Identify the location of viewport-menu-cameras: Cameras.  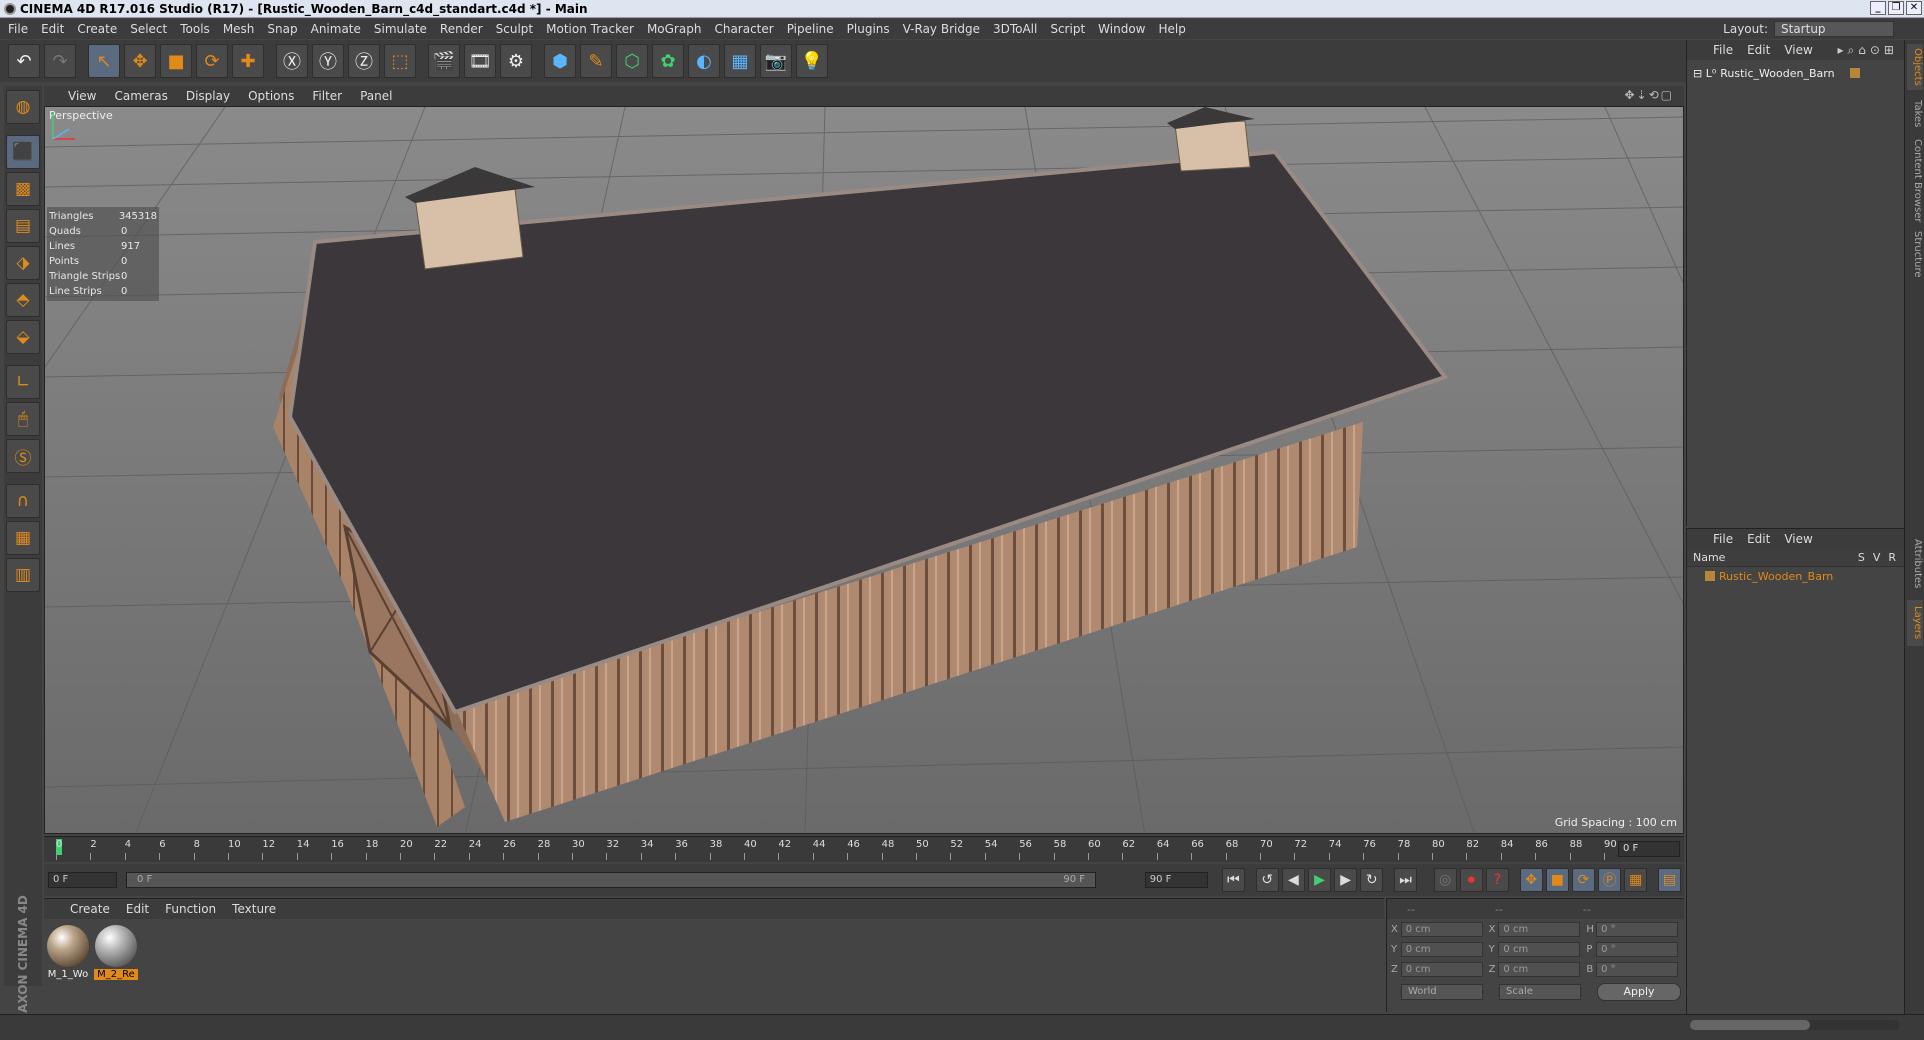
(140, 96).